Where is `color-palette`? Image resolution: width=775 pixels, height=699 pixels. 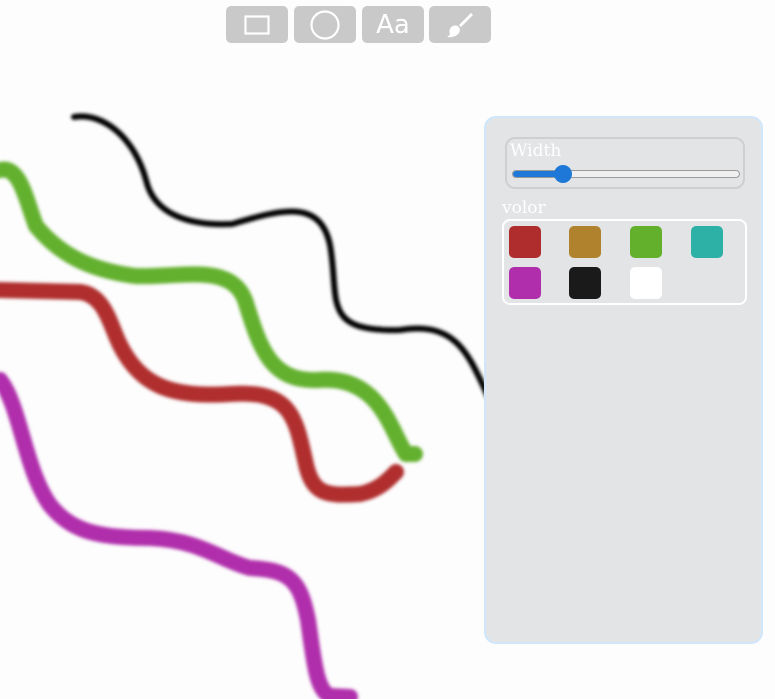
color-palette is located at coordinates (624, 262).